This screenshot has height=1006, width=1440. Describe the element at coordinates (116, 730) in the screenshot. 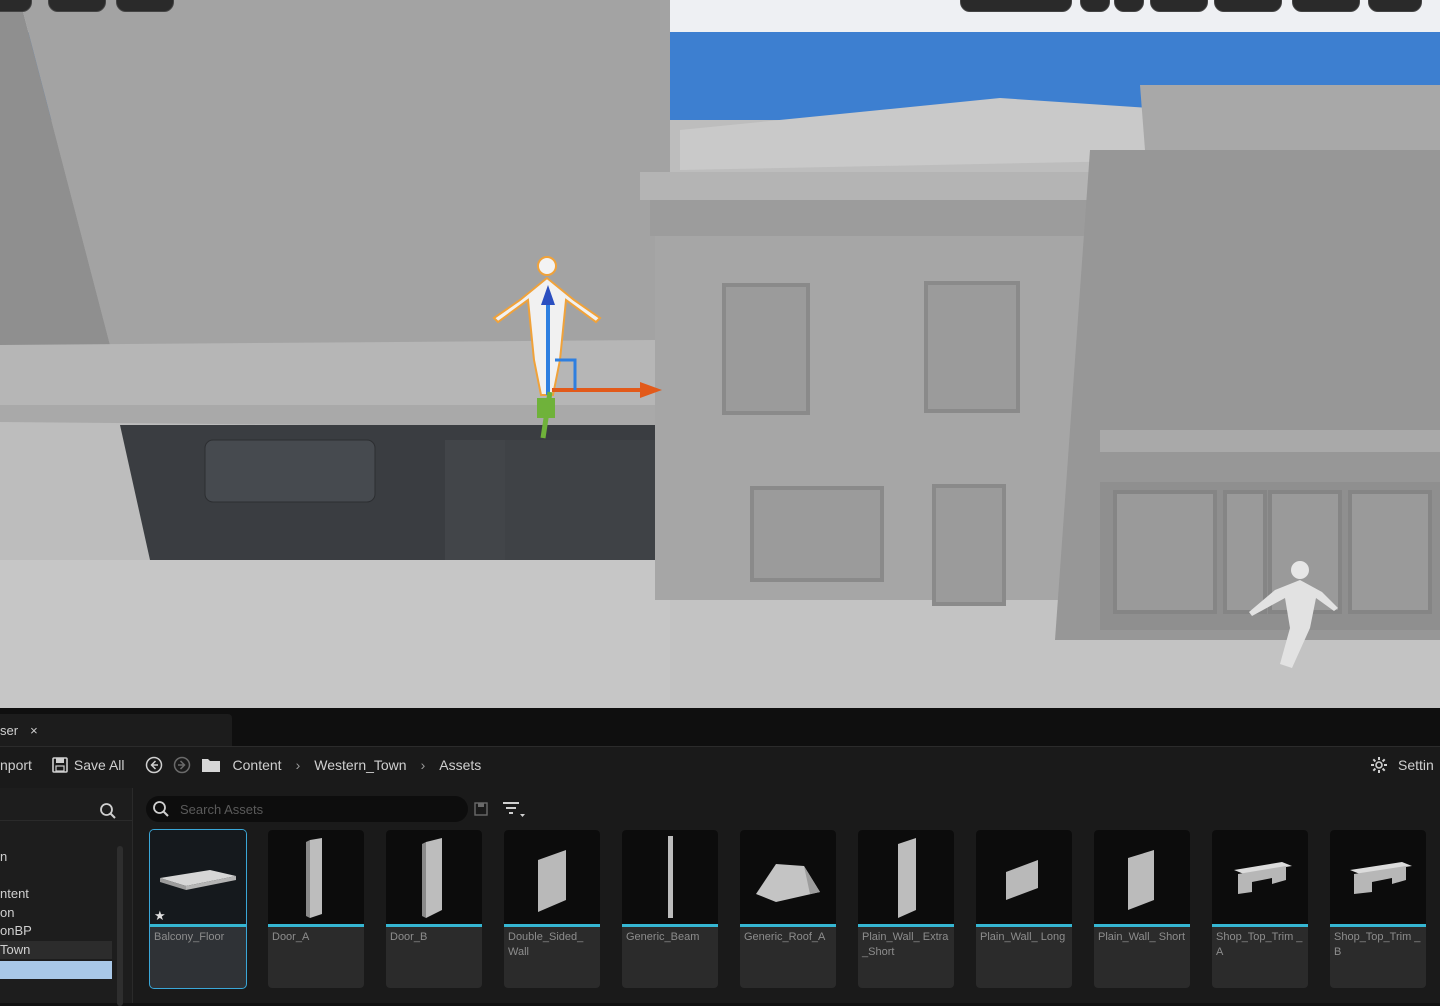

I see `content-browser-tab: ser ×` at that location.